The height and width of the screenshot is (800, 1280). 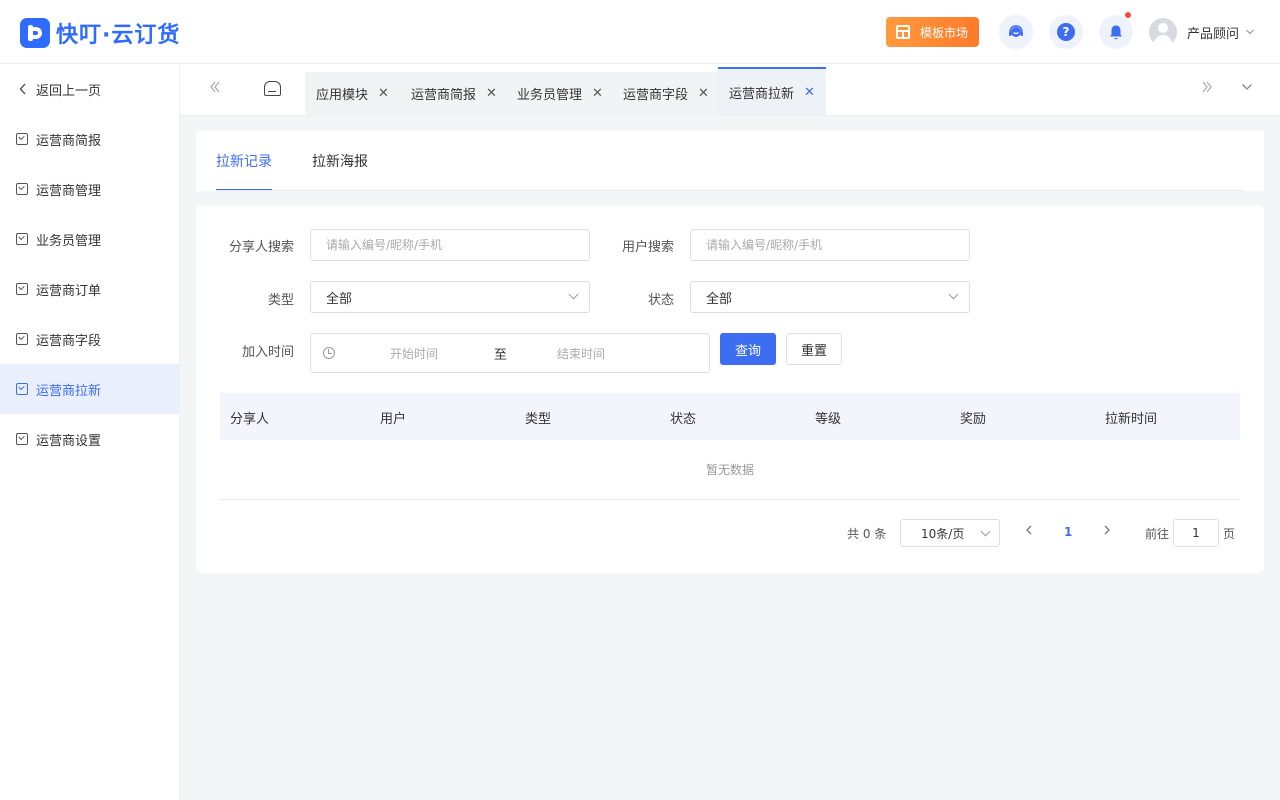 What do you see at coordinates (656, 95) in the screenshot?
I see `tab-label: 运营商字段` at bounding box center [656, 95].